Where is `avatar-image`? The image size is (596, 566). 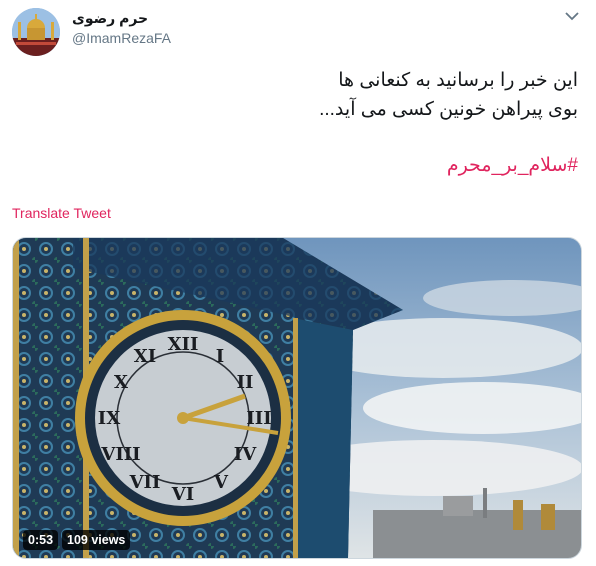 avatar-image is located at coordinates (36, 32).